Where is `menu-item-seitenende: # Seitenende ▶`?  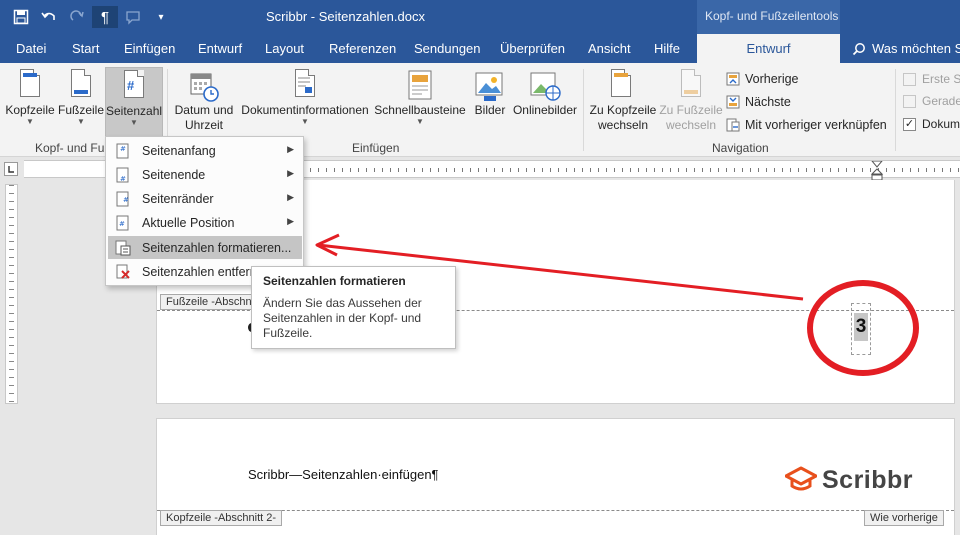 menu-item-seitenende: # Seitenende ▶ is located at coordinates (205, 174).